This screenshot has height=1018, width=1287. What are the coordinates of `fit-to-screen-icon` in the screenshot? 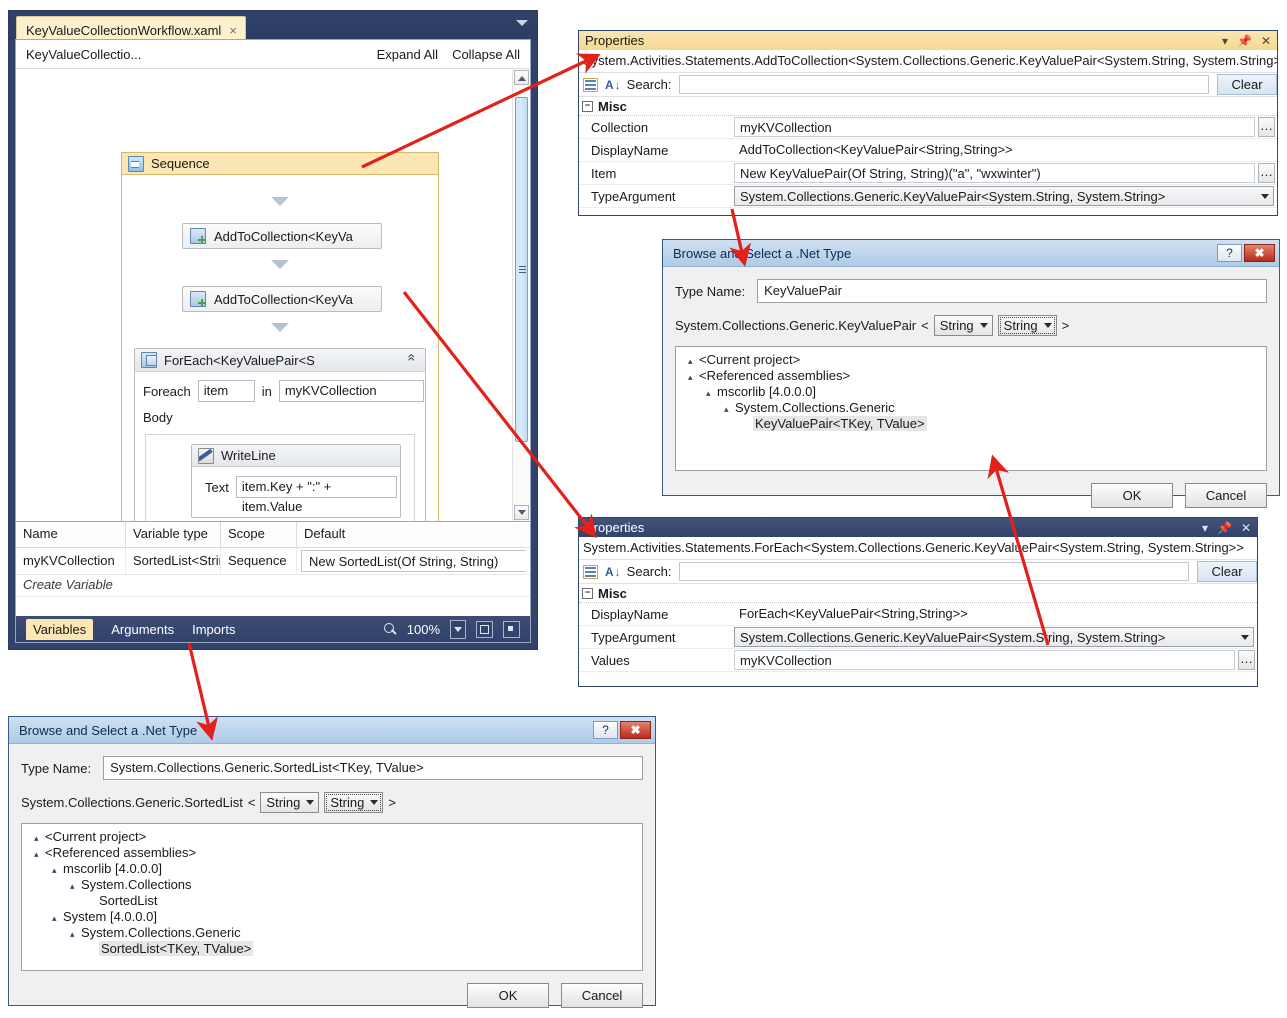 It's located at (484, 629).